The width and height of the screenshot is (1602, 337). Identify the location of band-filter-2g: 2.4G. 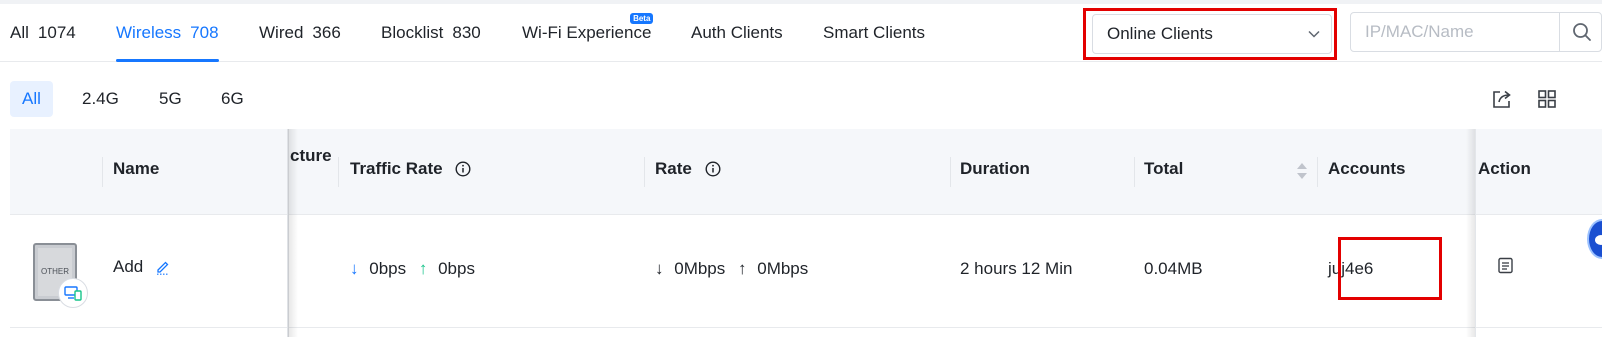
(100, 99).